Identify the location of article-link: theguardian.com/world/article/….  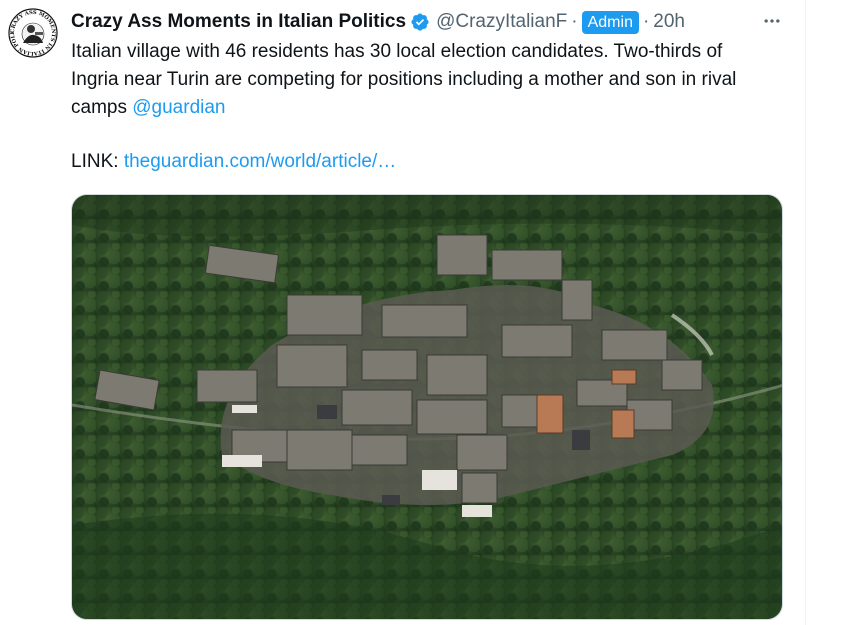
(260, 161).